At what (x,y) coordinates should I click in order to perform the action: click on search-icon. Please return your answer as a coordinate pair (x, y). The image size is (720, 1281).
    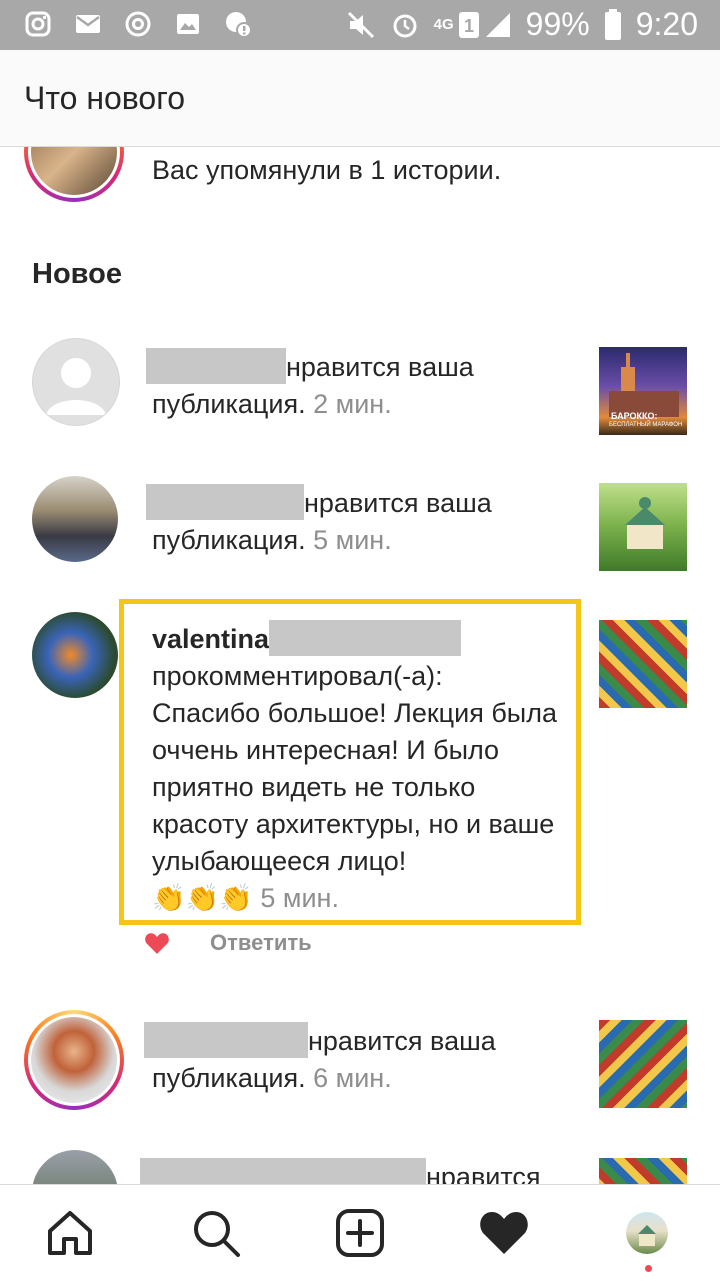
    Looking at the image, I should click on (216, 1233).